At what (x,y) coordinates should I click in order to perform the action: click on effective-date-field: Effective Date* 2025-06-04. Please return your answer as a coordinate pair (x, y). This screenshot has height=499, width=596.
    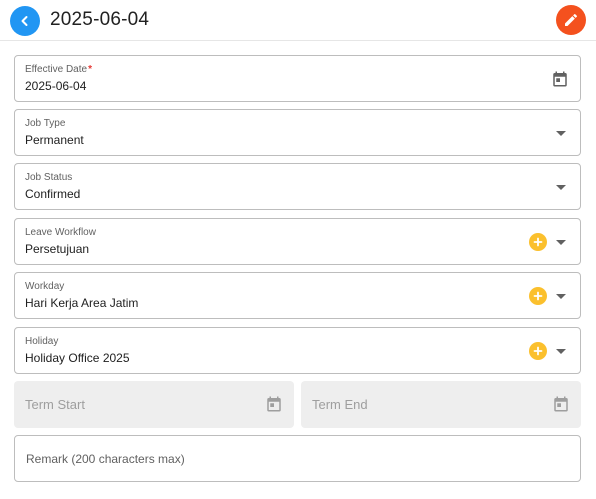
    Looking at the image, I should click on (297, 78).